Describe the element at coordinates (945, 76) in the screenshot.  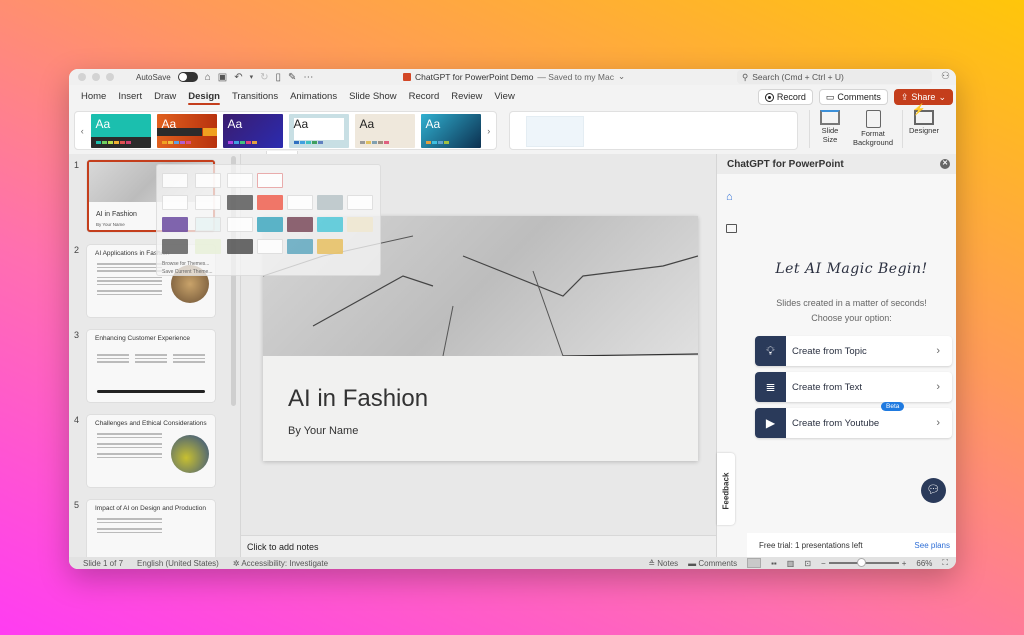
I see `share-people-icon: ⚇` at that location.